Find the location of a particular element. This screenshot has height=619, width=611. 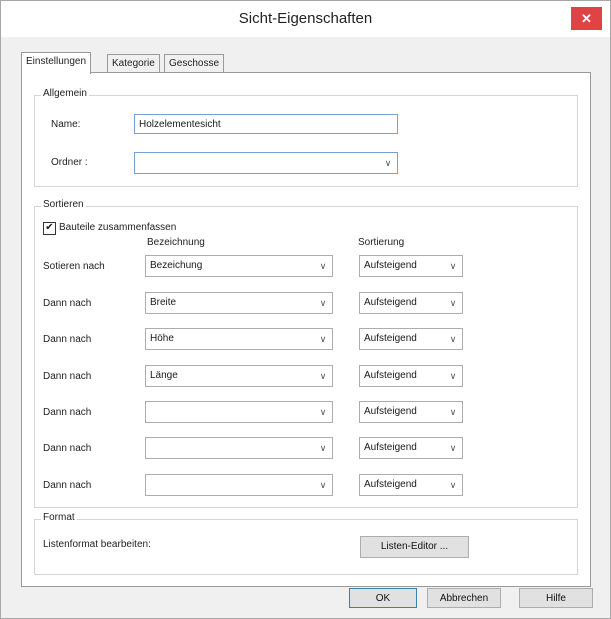

sort-field-select: Höhe ∨ is located at coordinates (239, 339).